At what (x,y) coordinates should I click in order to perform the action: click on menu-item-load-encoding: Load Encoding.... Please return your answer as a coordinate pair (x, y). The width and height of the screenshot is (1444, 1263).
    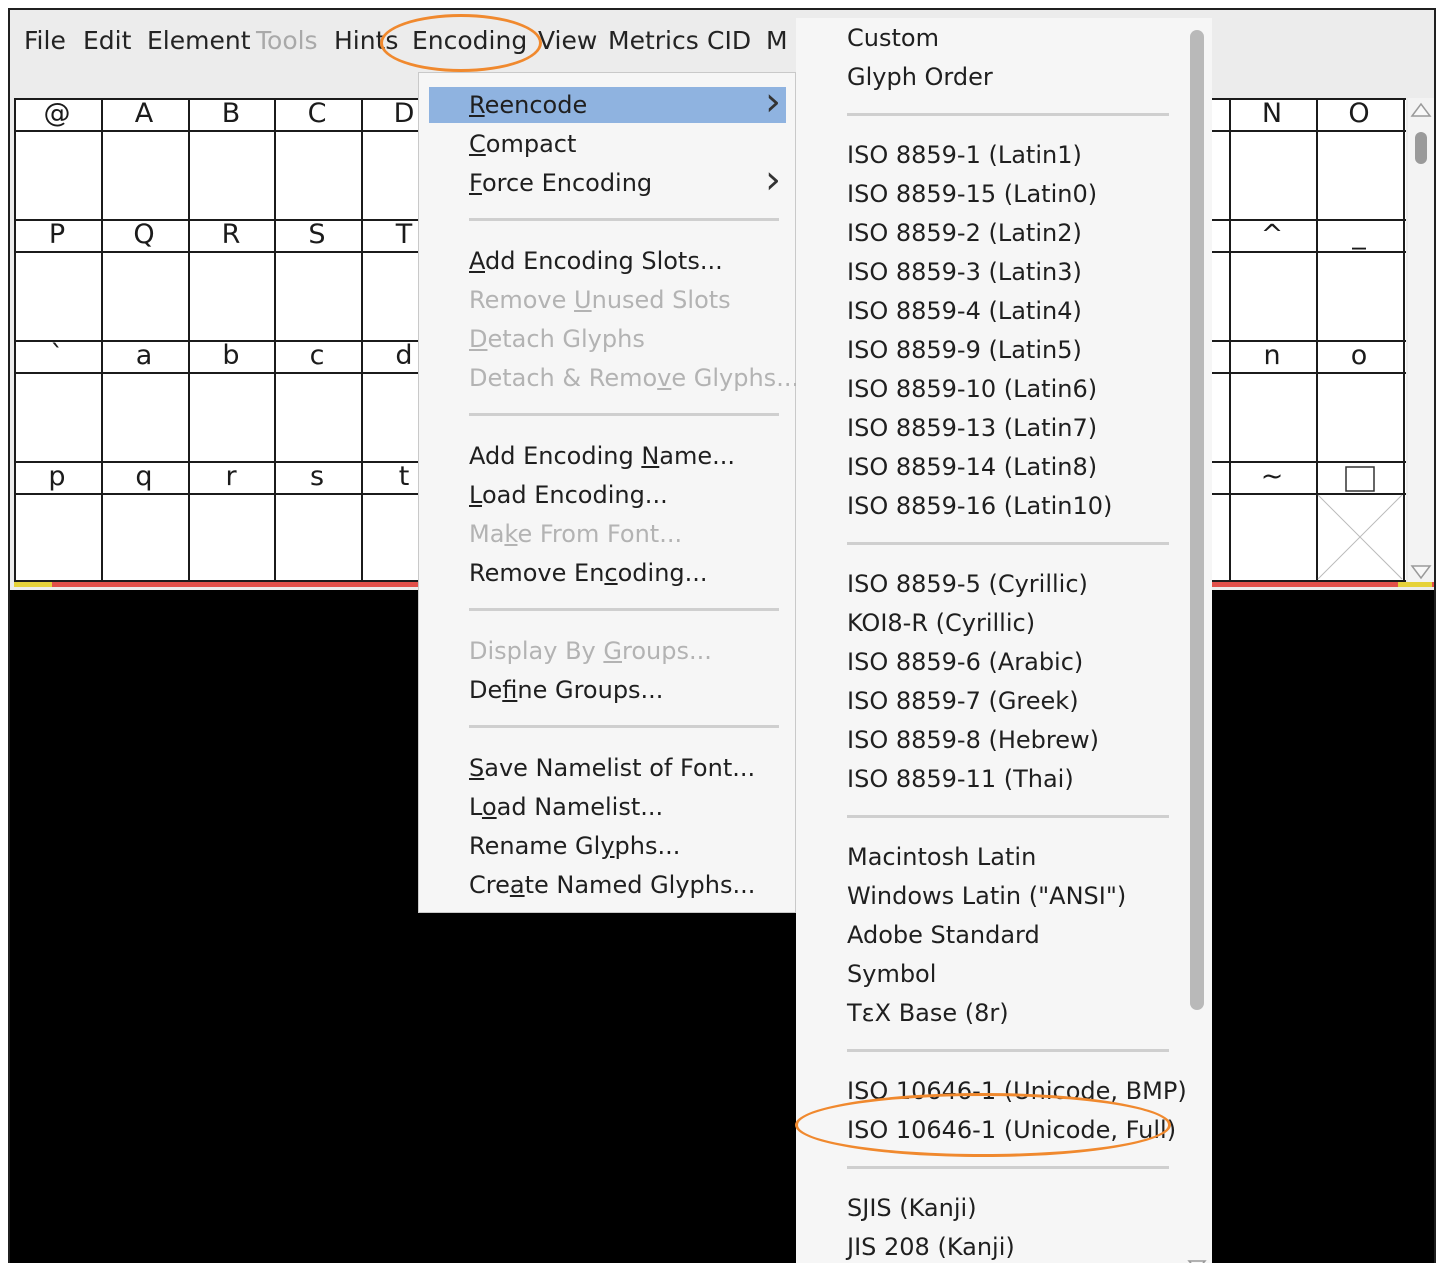
    Looking at the image, I should click on (568, 495).